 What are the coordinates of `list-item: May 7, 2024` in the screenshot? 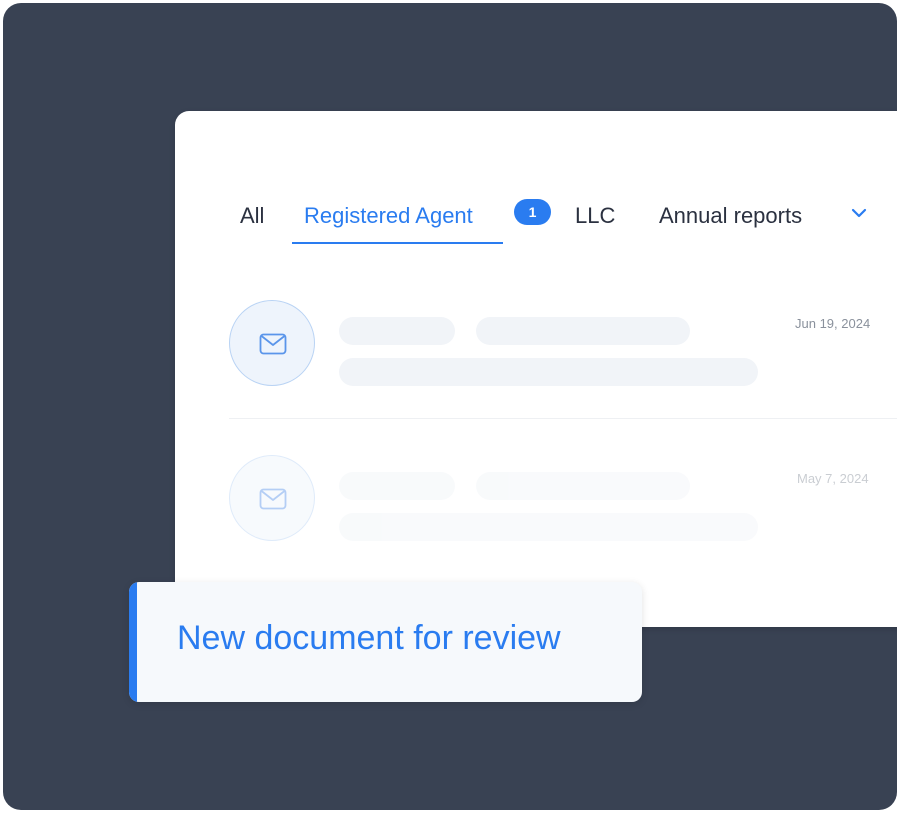 It's located at (536, 512).